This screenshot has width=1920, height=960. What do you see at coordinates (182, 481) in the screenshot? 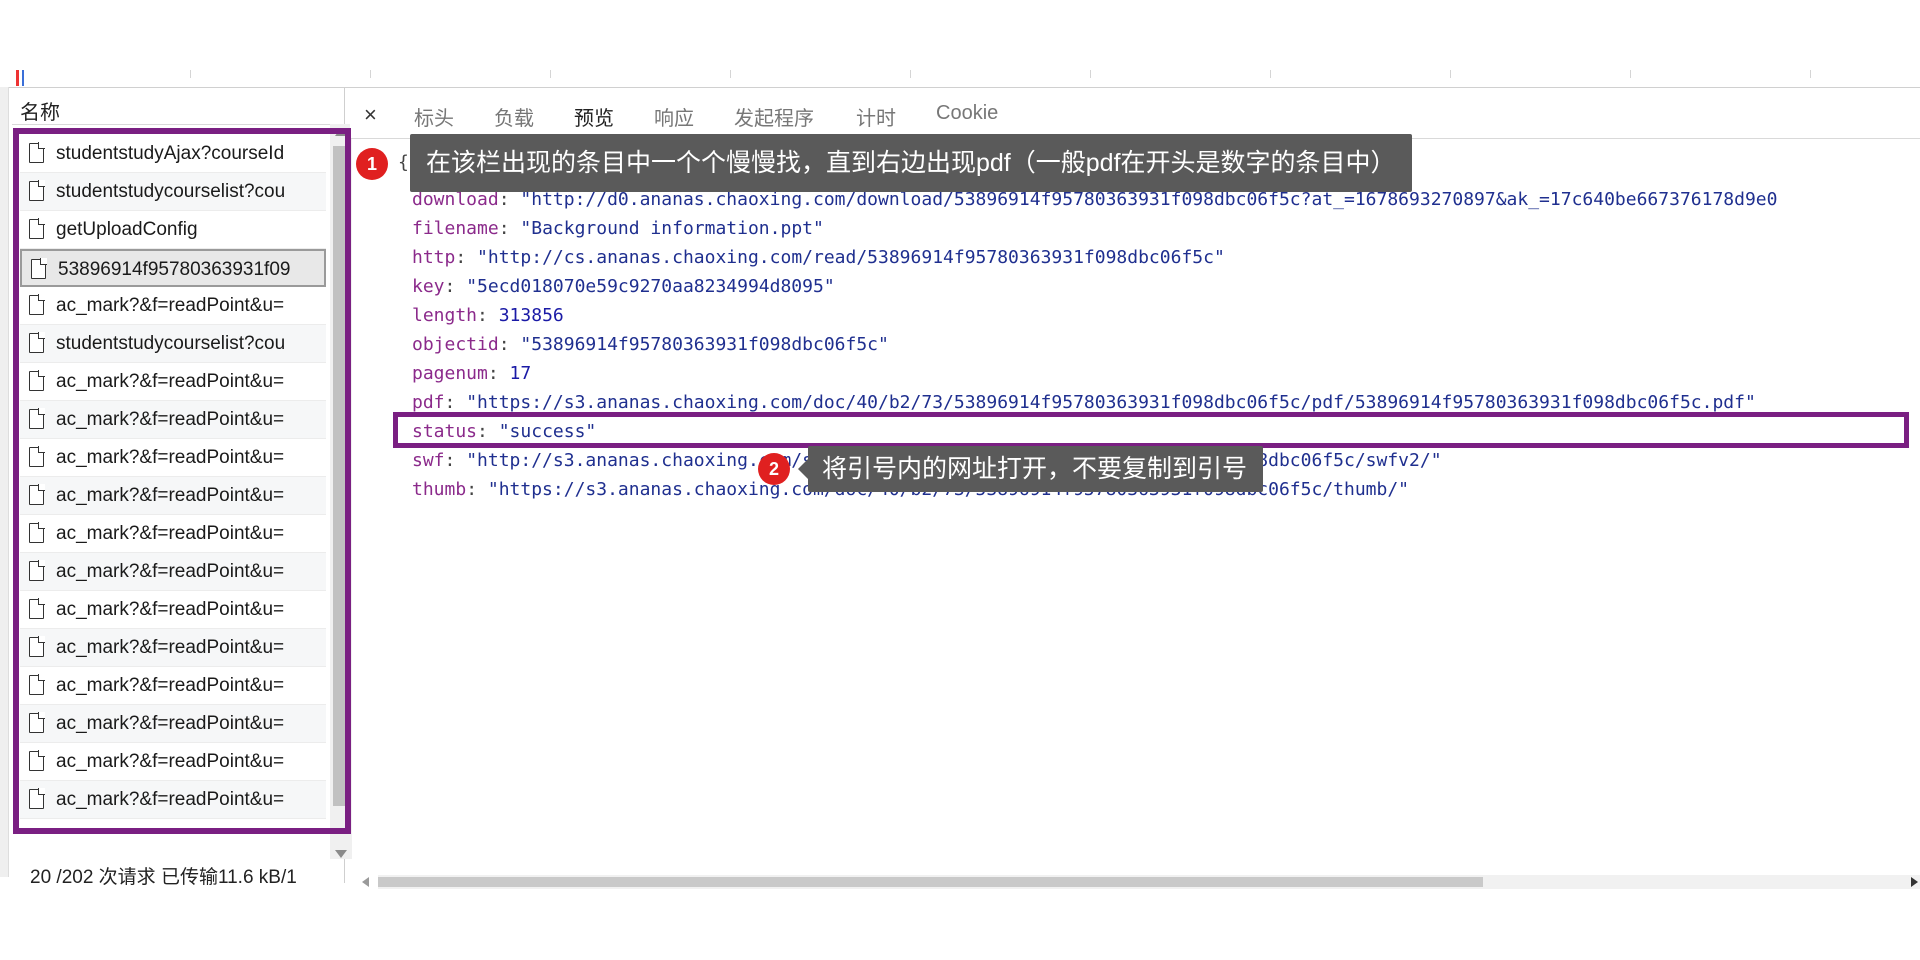
I see `request-list-highlight-box` at bounding box center [182, 481].